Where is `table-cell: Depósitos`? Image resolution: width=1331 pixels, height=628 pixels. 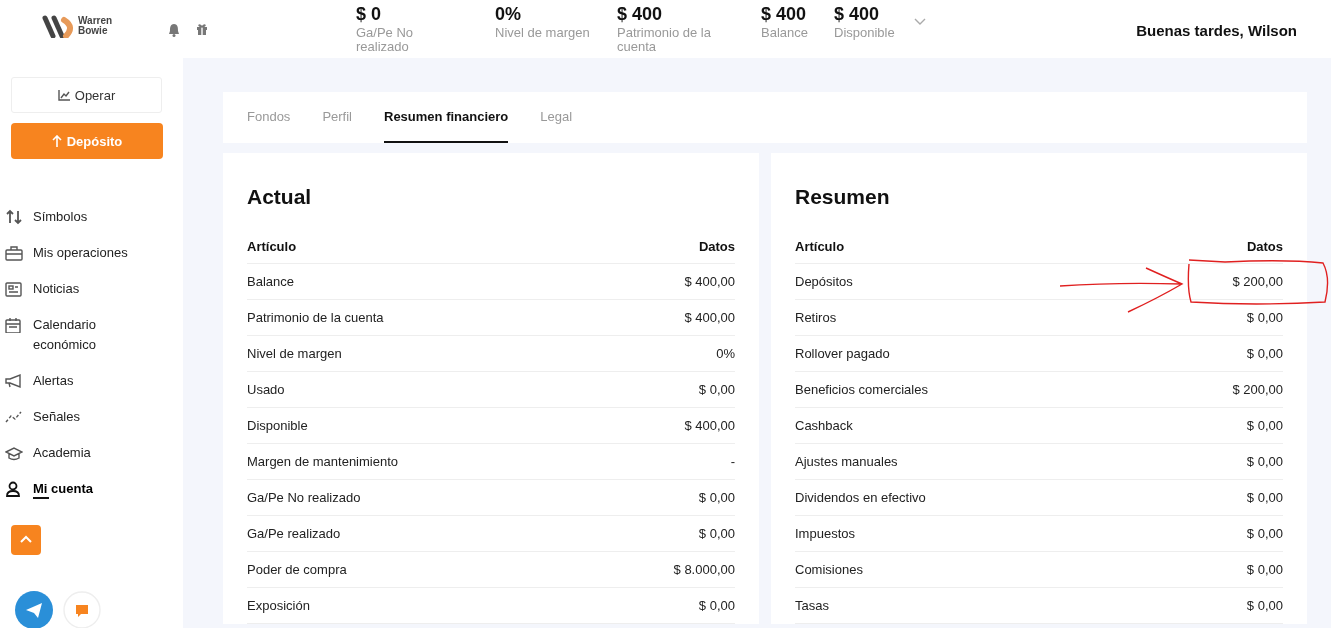 table-cell: Depósitos is located at coordinates (824, 281).